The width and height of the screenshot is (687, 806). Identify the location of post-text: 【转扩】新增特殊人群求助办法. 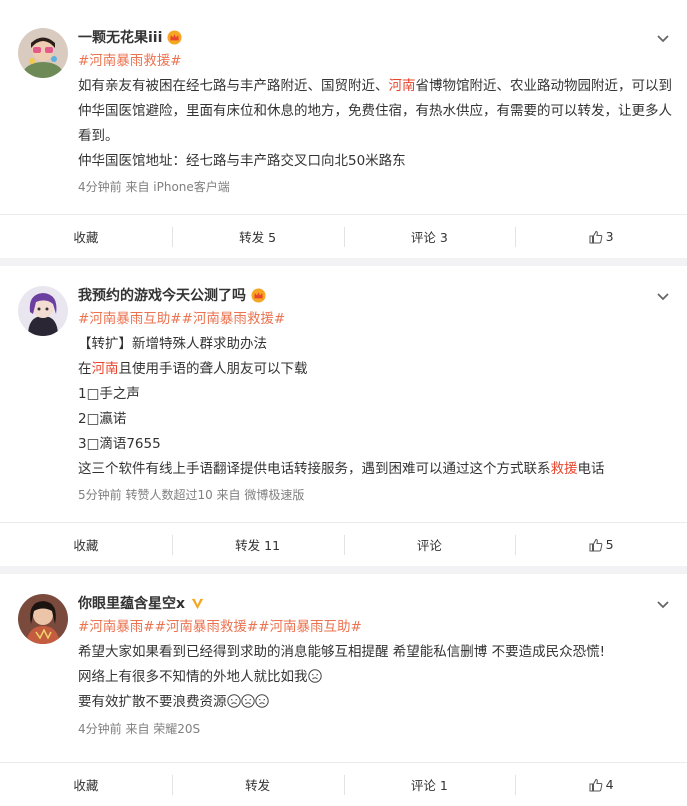
(172, 344).